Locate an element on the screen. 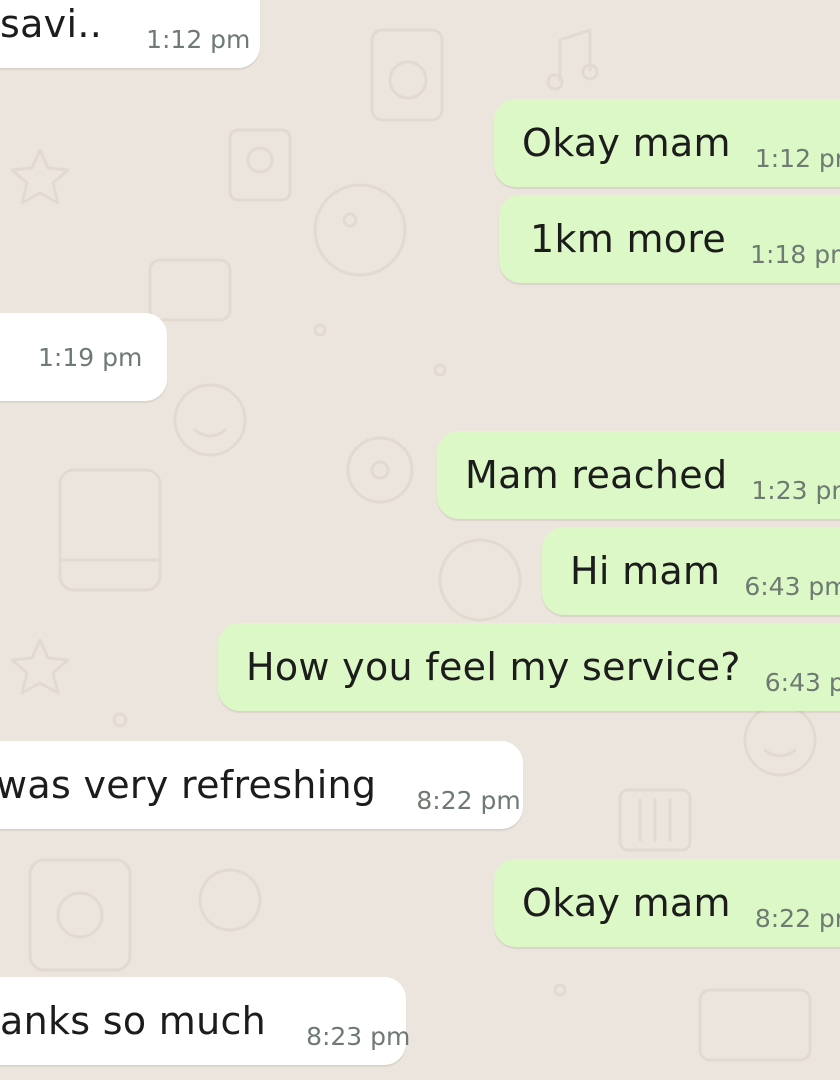  message-bubble-outgoing: Mam reached 1:23 pm is located at coordinates (638, 475).